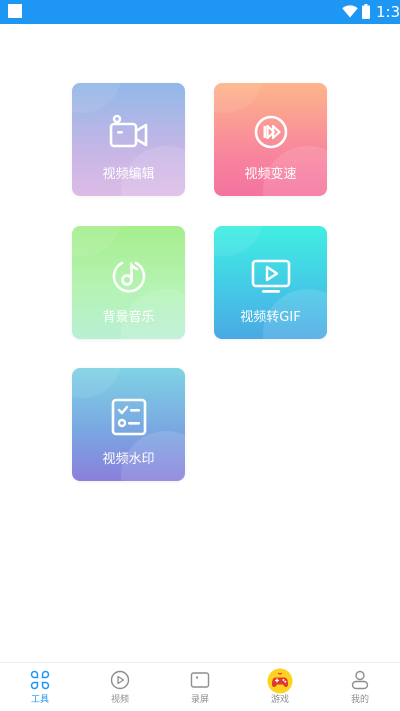  I want to click on nav-label: 视频, so click(119, 700).